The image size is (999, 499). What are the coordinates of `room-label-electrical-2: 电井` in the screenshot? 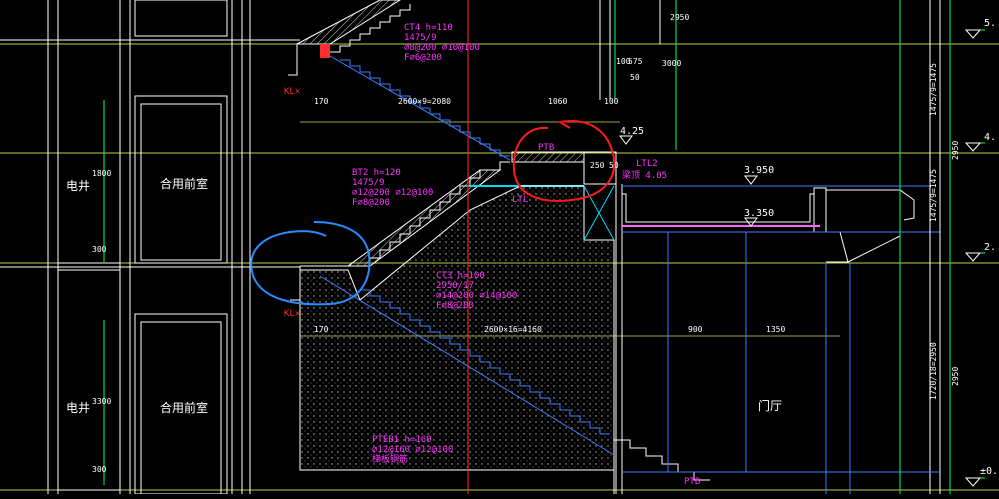 It's located at (78, 408).